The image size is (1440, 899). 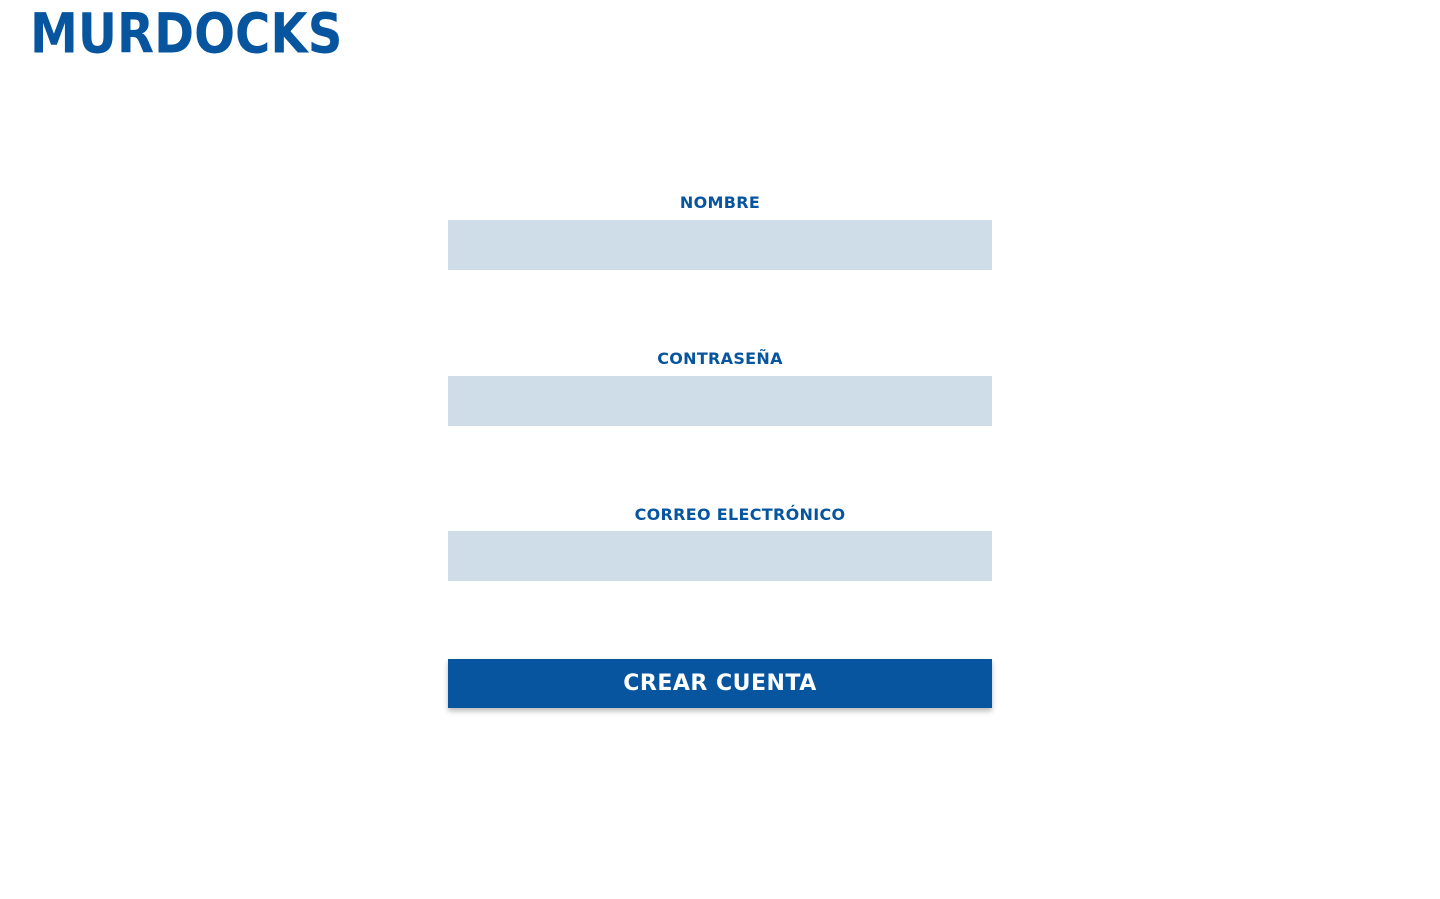 What do you see at coordinates (720, 202) in the screenshot?
I see `name-label: NOMBRE` at bounding box center [720, 202].